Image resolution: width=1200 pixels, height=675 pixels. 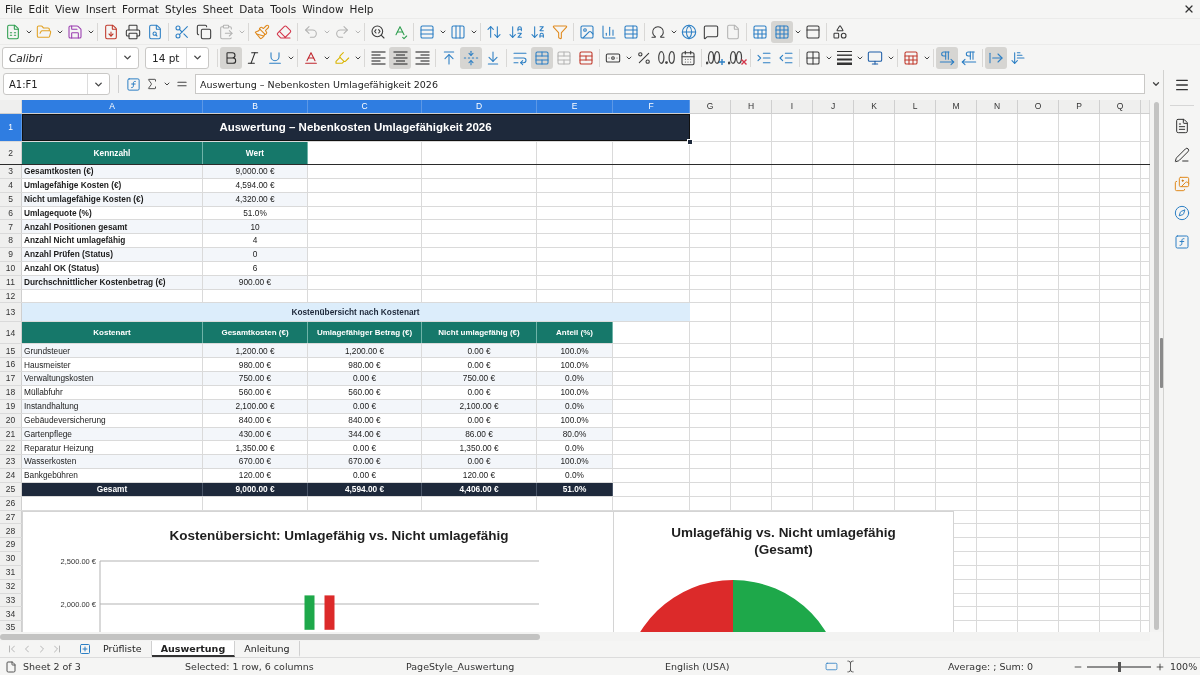 What do you see at coordinates (11, 545) in the screenshot?
I see `row-header: 29` at bounding box center [11, 545].